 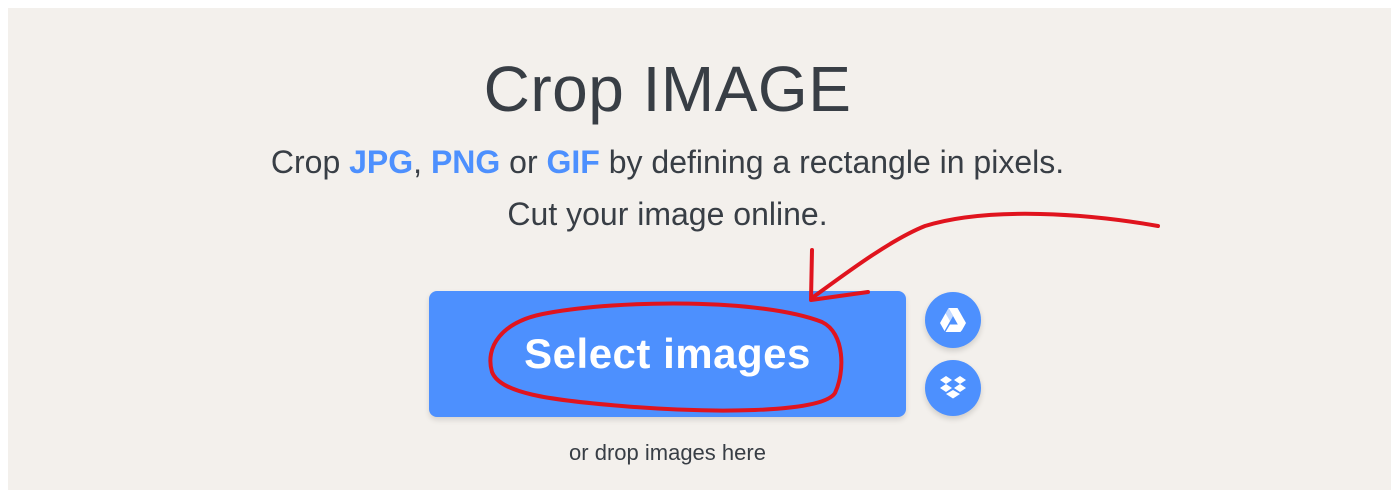 I want to click on format-jpg: JPG, so click(x=381, y=162).